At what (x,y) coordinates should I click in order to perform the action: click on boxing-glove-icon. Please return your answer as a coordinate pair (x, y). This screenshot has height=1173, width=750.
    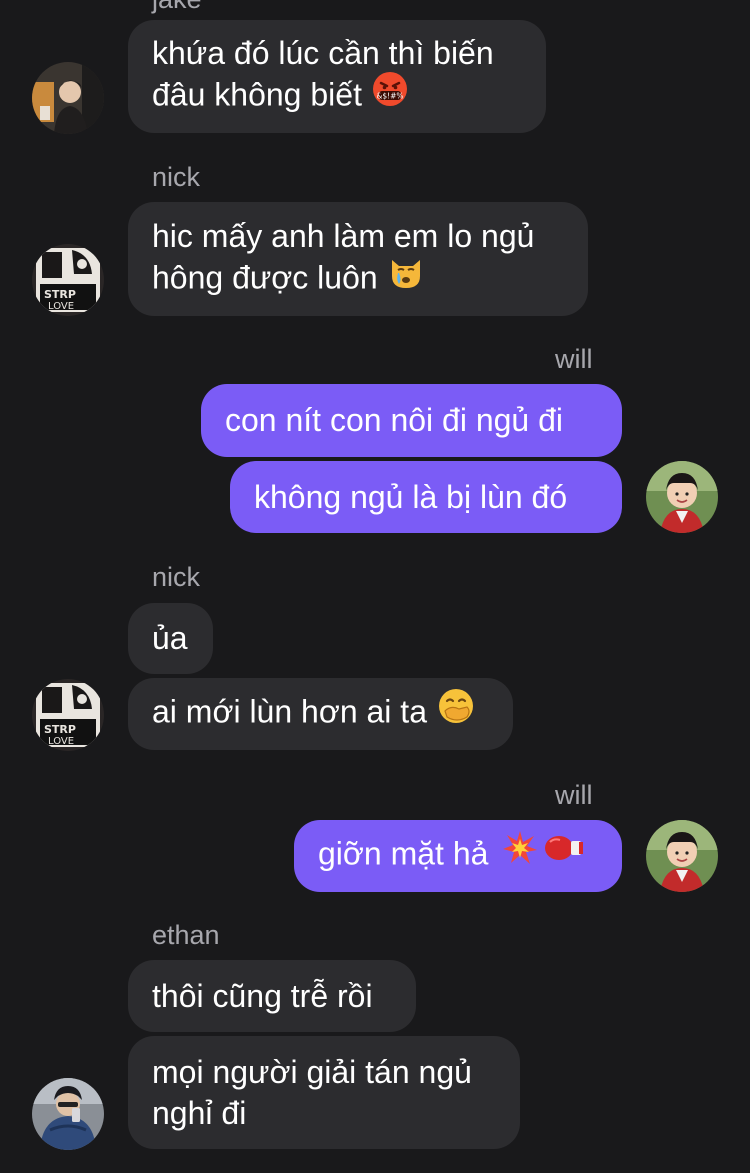
    Looking at the image, I should click on (564, 853).